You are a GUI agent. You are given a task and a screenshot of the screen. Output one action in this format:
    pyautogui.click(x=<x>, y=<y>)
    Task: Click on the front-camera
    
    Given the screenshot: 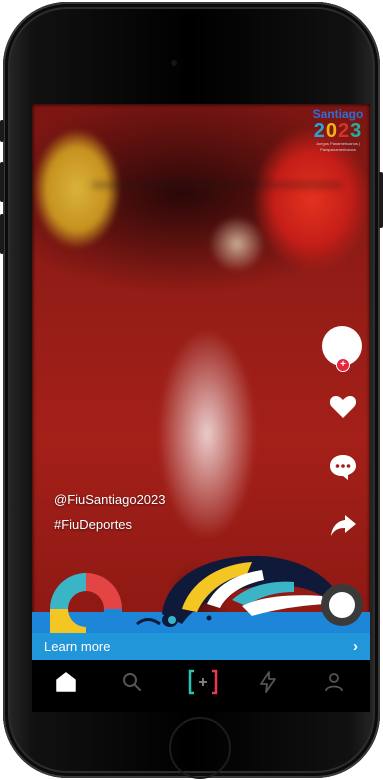 What is the action you would take?
    pyautogui.click(x=174, y=63)
    